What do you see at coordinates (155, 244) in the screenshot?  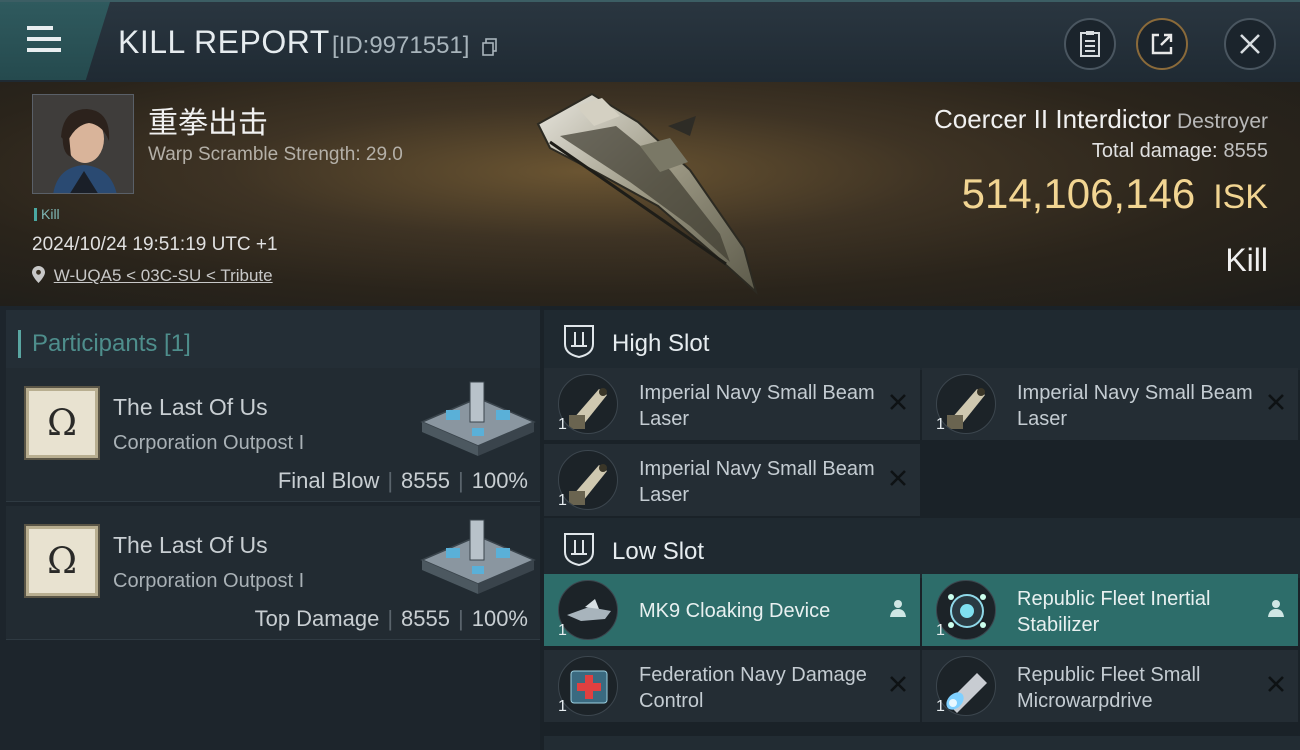 I see `kill-timestamp: 2024/10/24 19:51:19 UTC +1` at bounding box center [155, 244].